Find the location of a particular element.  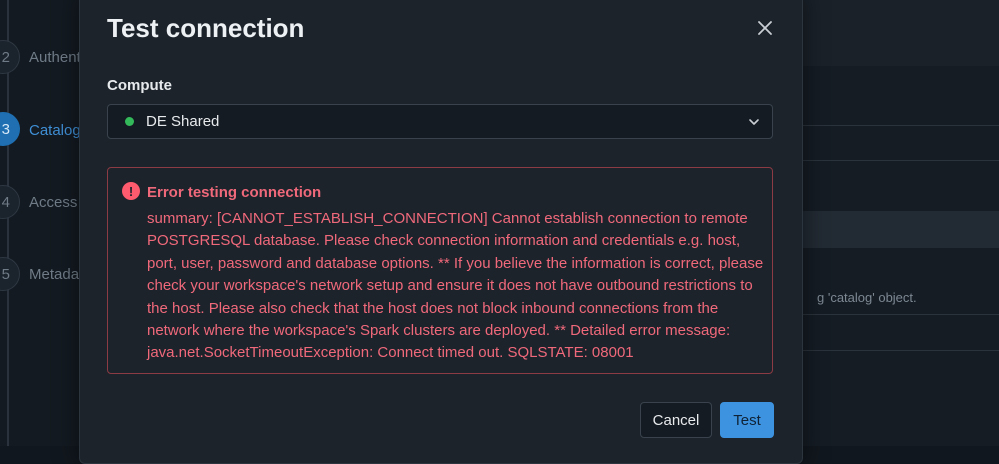

test-button: Test is located at coordinates (747, 420).